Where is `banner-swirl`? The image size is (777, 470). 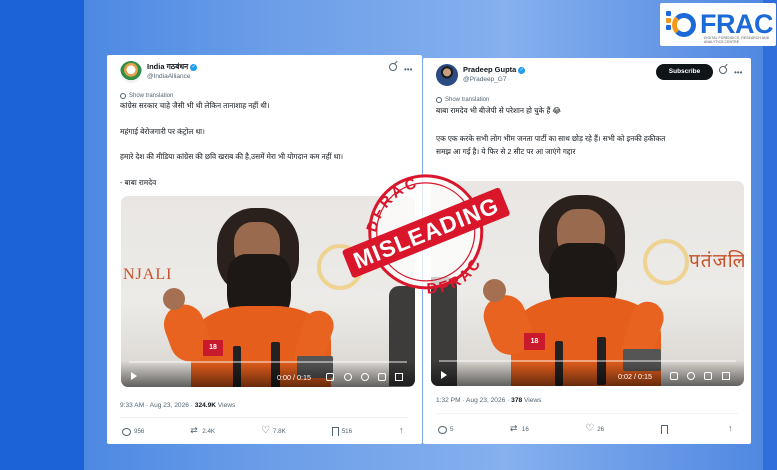 banner-swirl is located at coordinates (666, 262).